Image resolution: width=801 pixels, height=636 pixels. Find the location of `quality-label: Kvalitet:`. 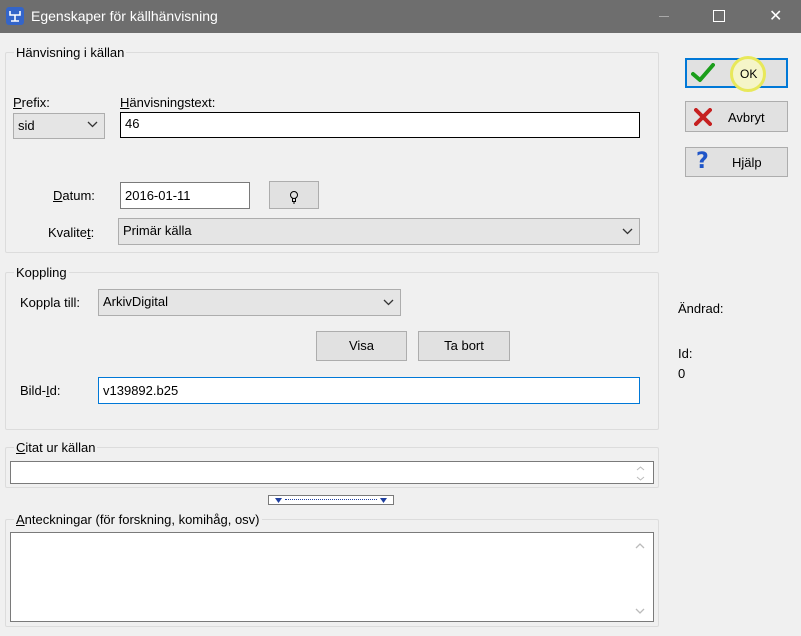

quality-label: Kvalitet: is located at coordinates (71, 232).